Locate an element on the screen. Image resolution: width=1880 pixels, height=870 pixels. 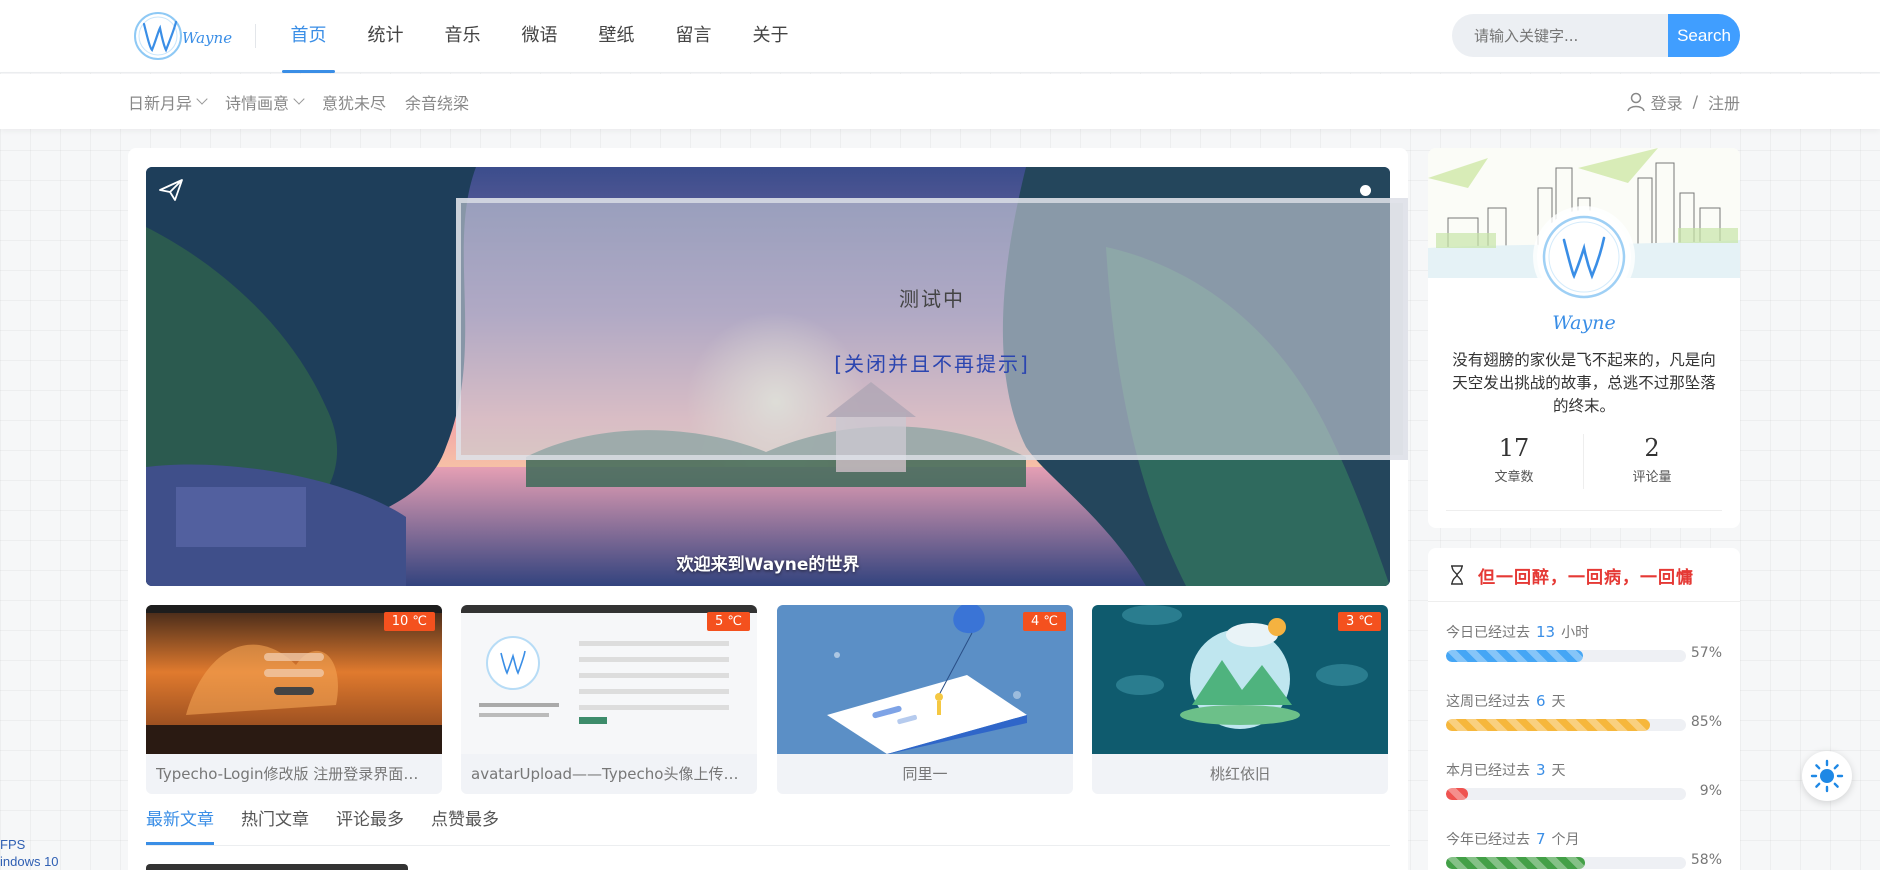
login-link: 登录 is located at coordinates (1667, 102).